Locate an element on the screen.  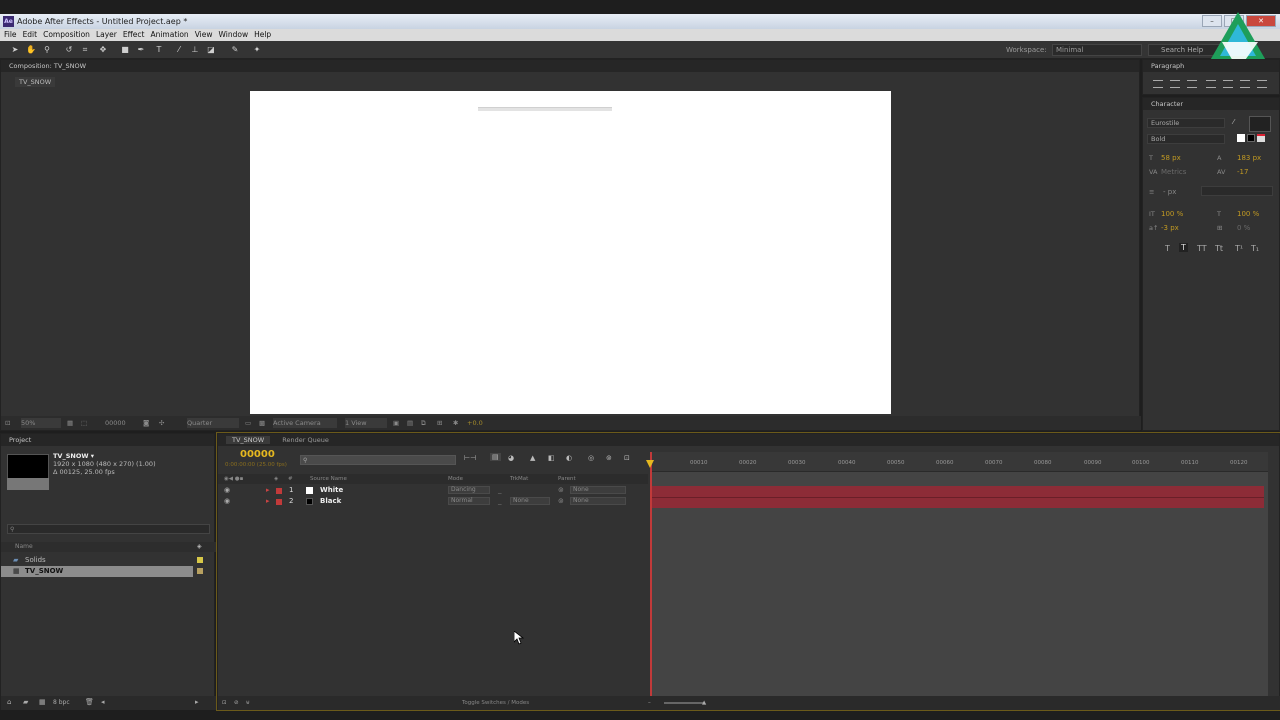
hand-tool-icon: ✋ is located at coordinates (31, 50).